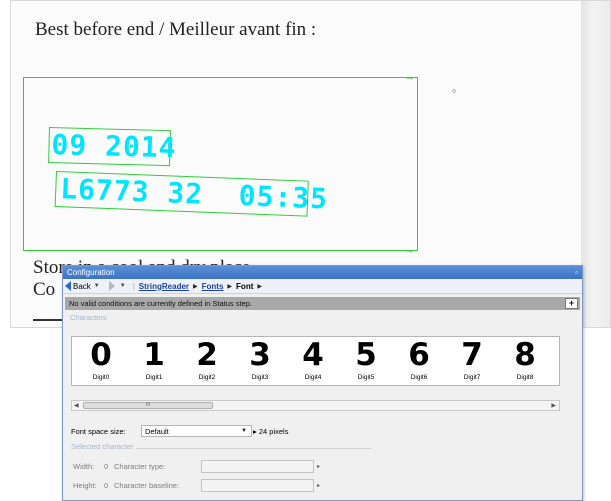  I want to click on scroll-left-icon: ◀, so click(76, 405).